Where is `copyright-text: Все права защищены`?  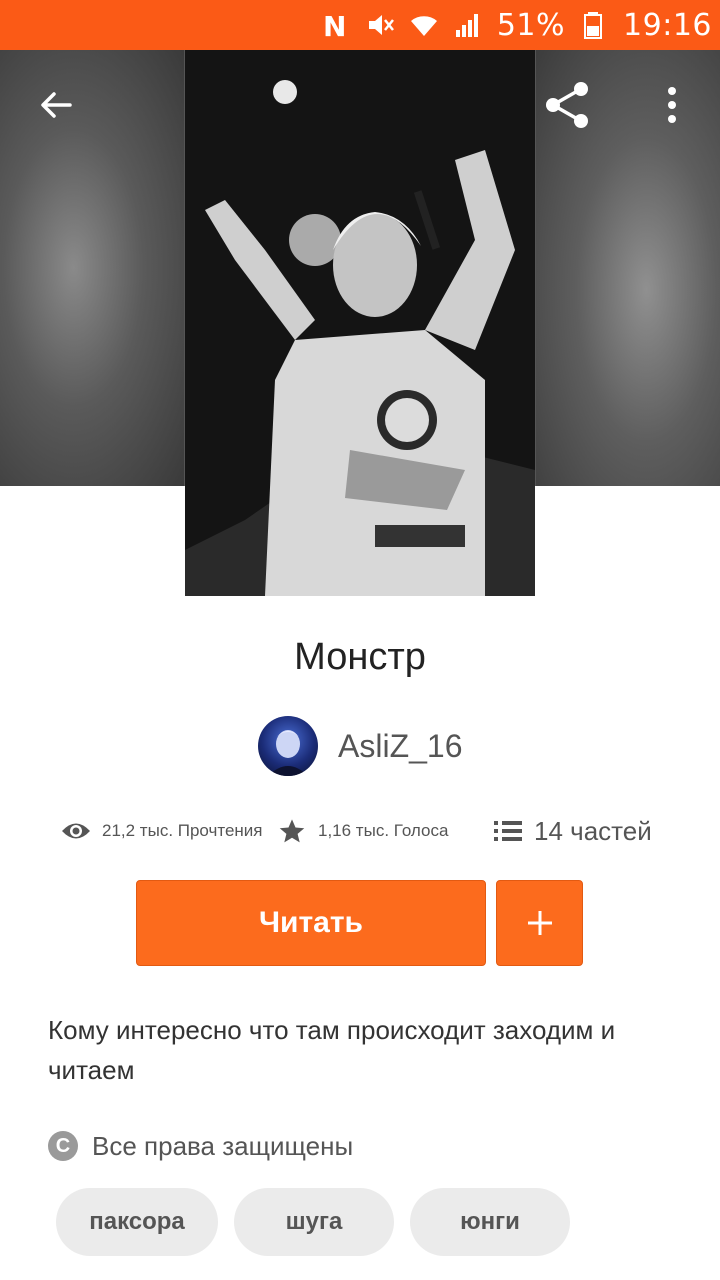 copyright-text: Все права защищены is located at coordinates (223, 1145).